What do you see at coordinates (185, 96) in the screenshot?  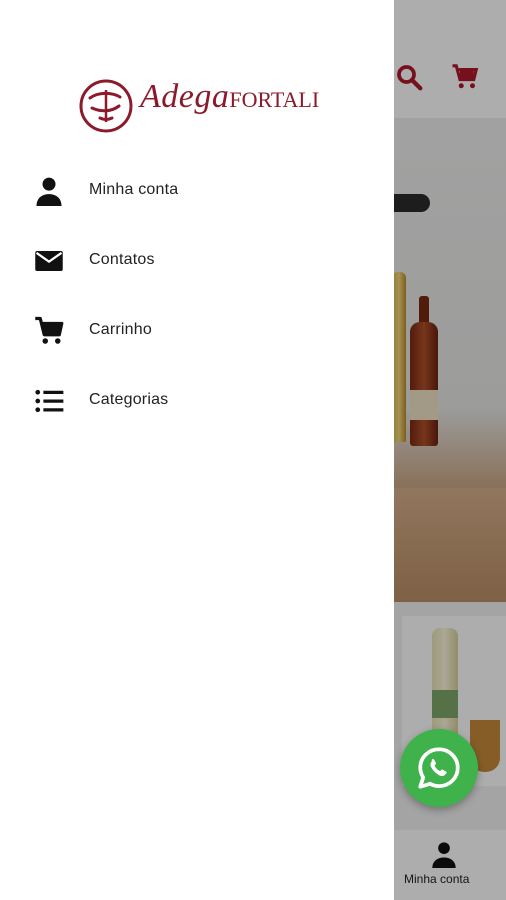 I see `brand-logo-script: Adega` at bounding box center [185, 96].